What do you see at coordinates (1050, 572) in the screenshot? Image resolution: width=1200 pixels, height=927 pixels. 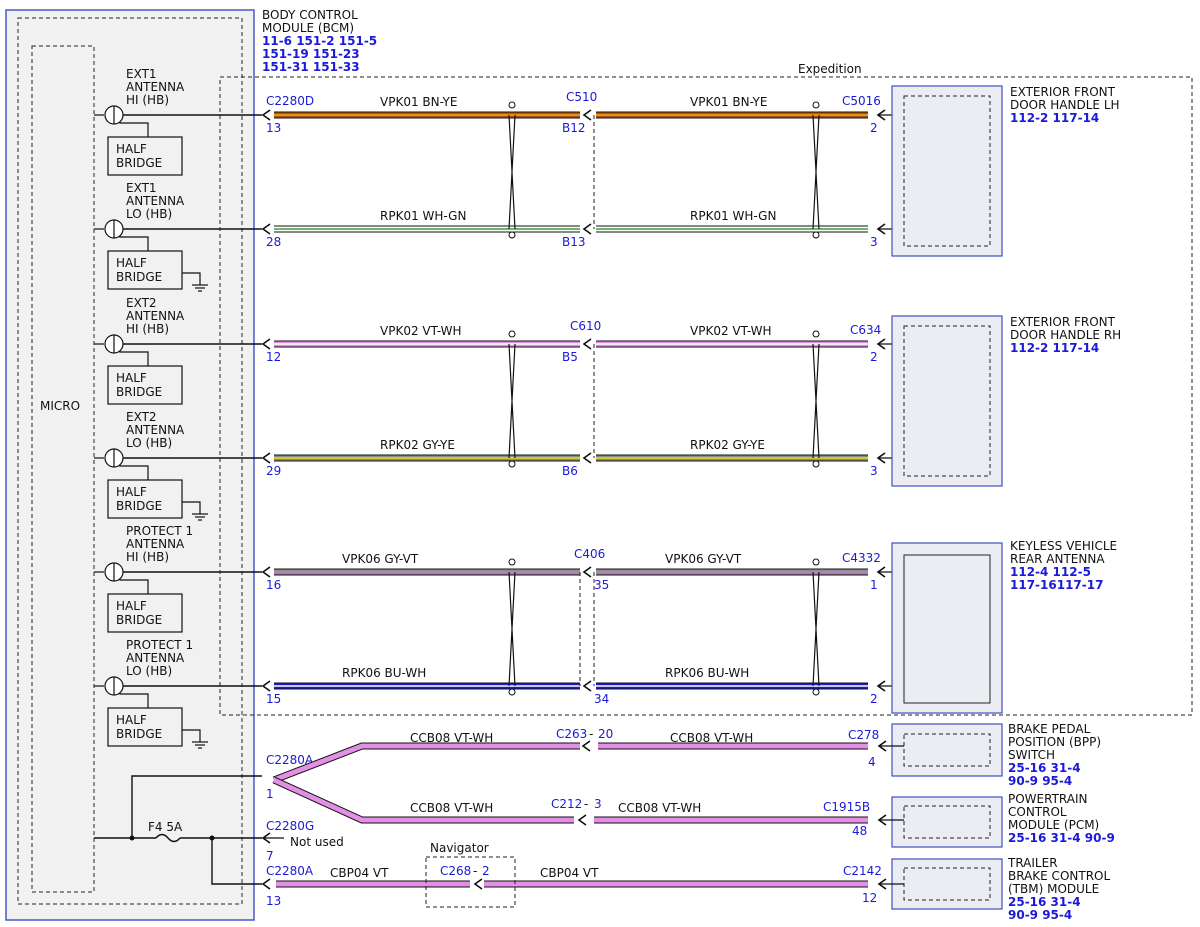 I see `module-ref: 112-4 112-5` at bounding box center [1050, 572].